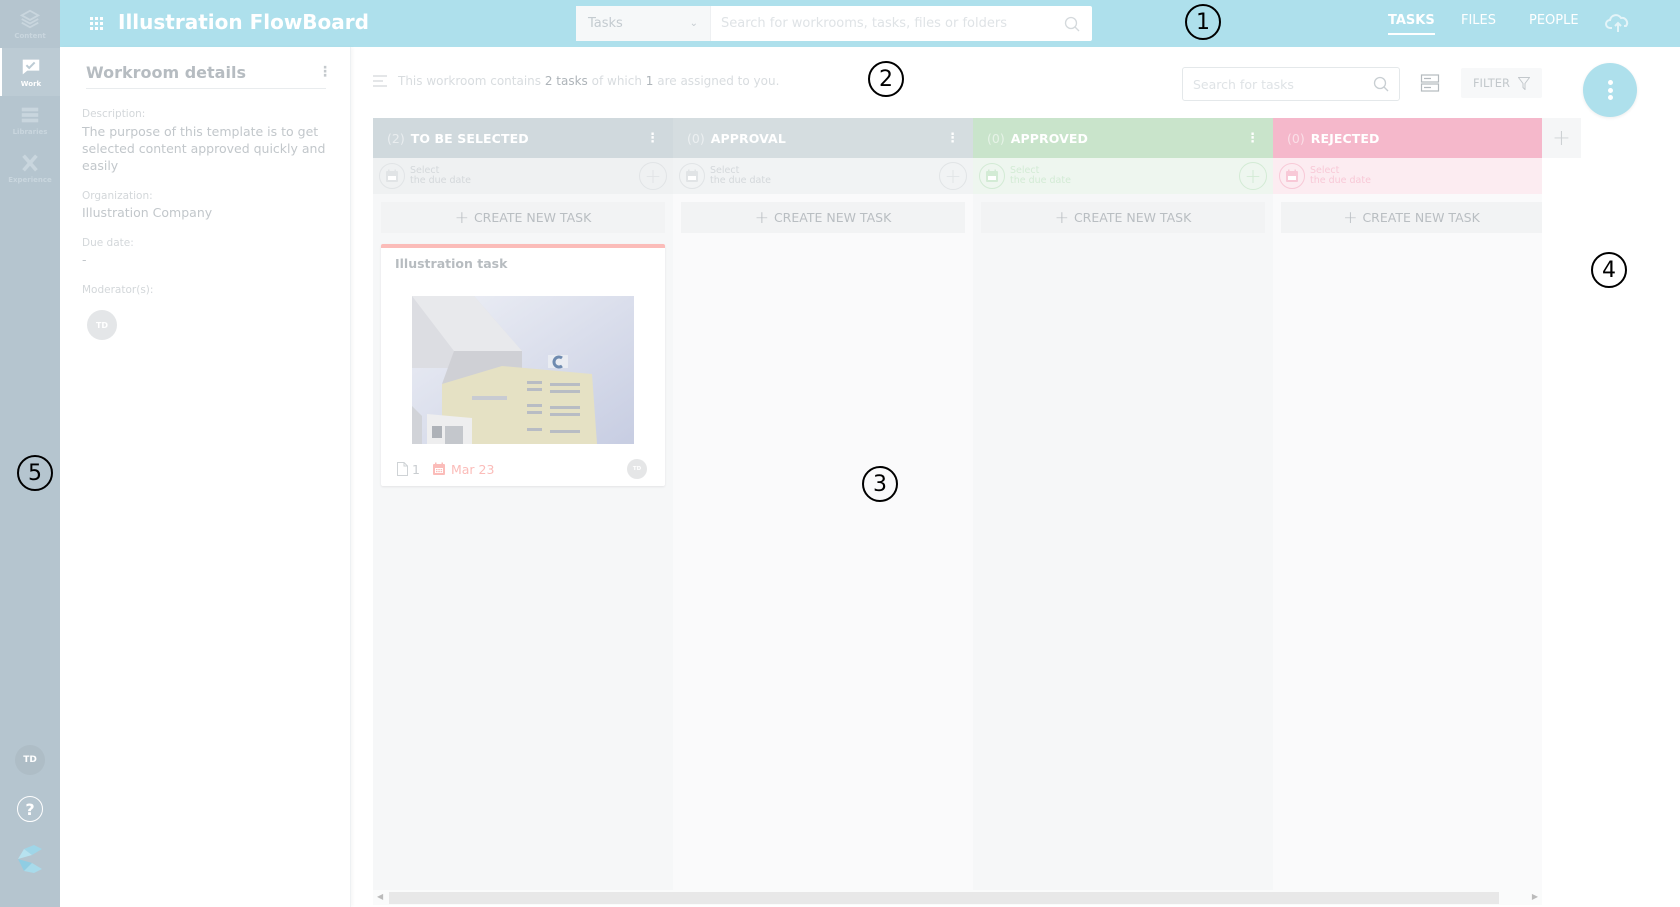  I want to click on annotation-marker: 5, so click(35, 473).